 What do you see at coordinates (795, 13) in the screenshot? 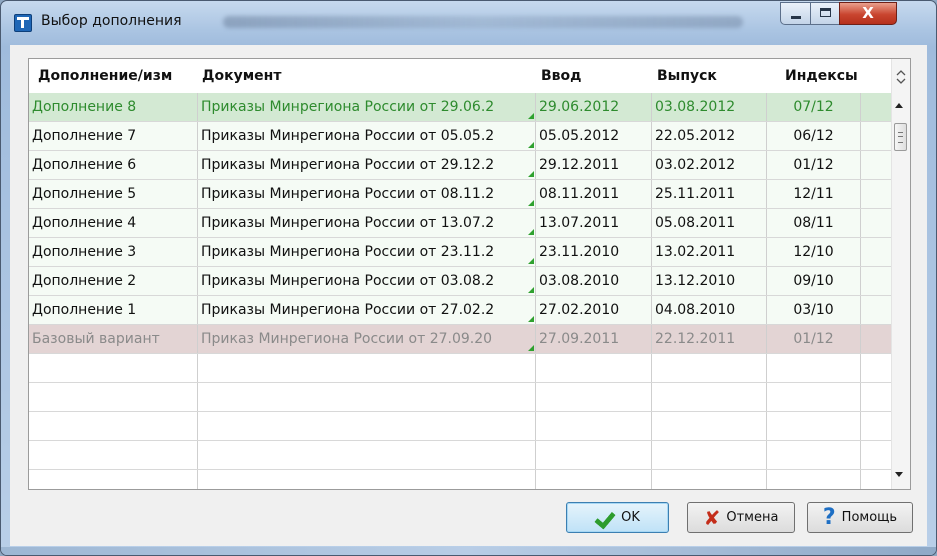
I see `minimize-button` at bounding box center [795, 13].